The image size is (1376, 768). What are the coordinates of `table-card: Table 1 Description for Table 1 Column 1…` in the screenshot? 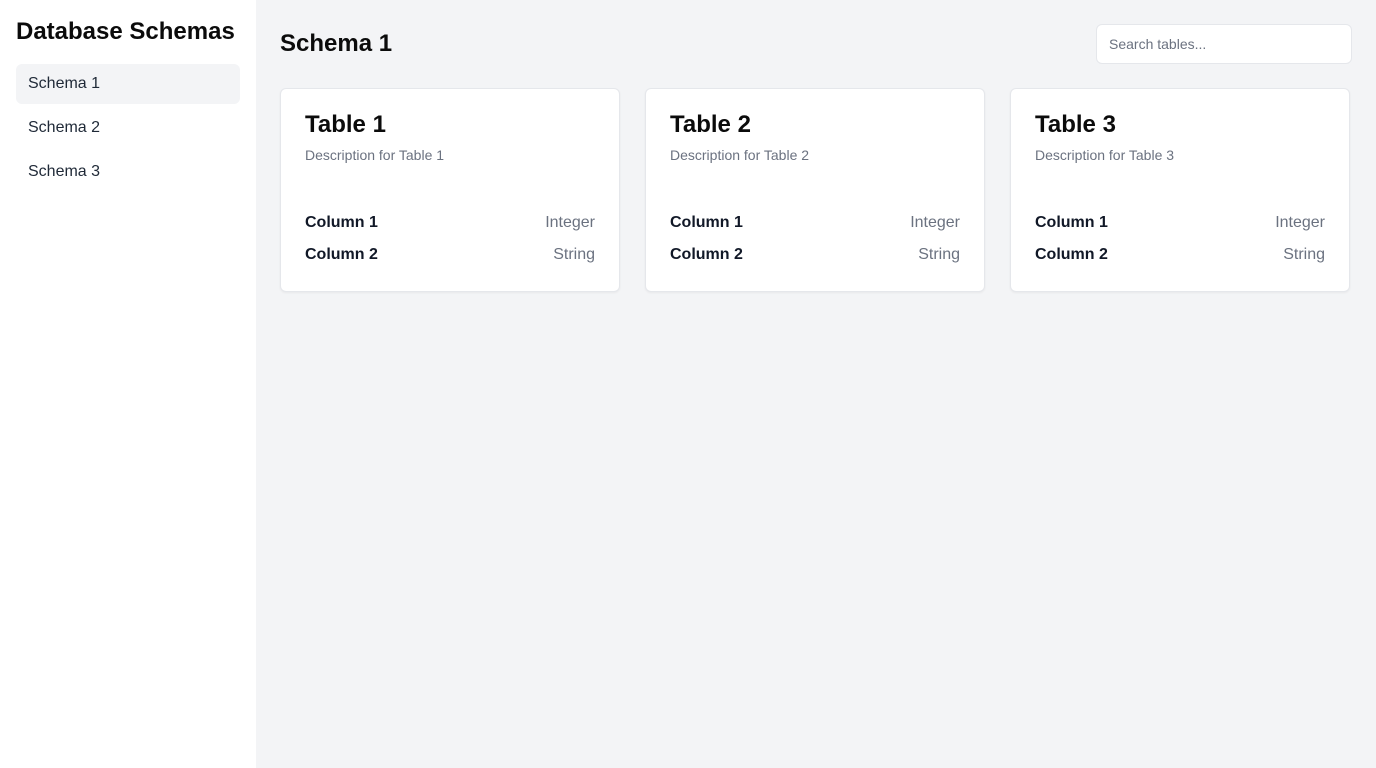 It's located at (450, 190).